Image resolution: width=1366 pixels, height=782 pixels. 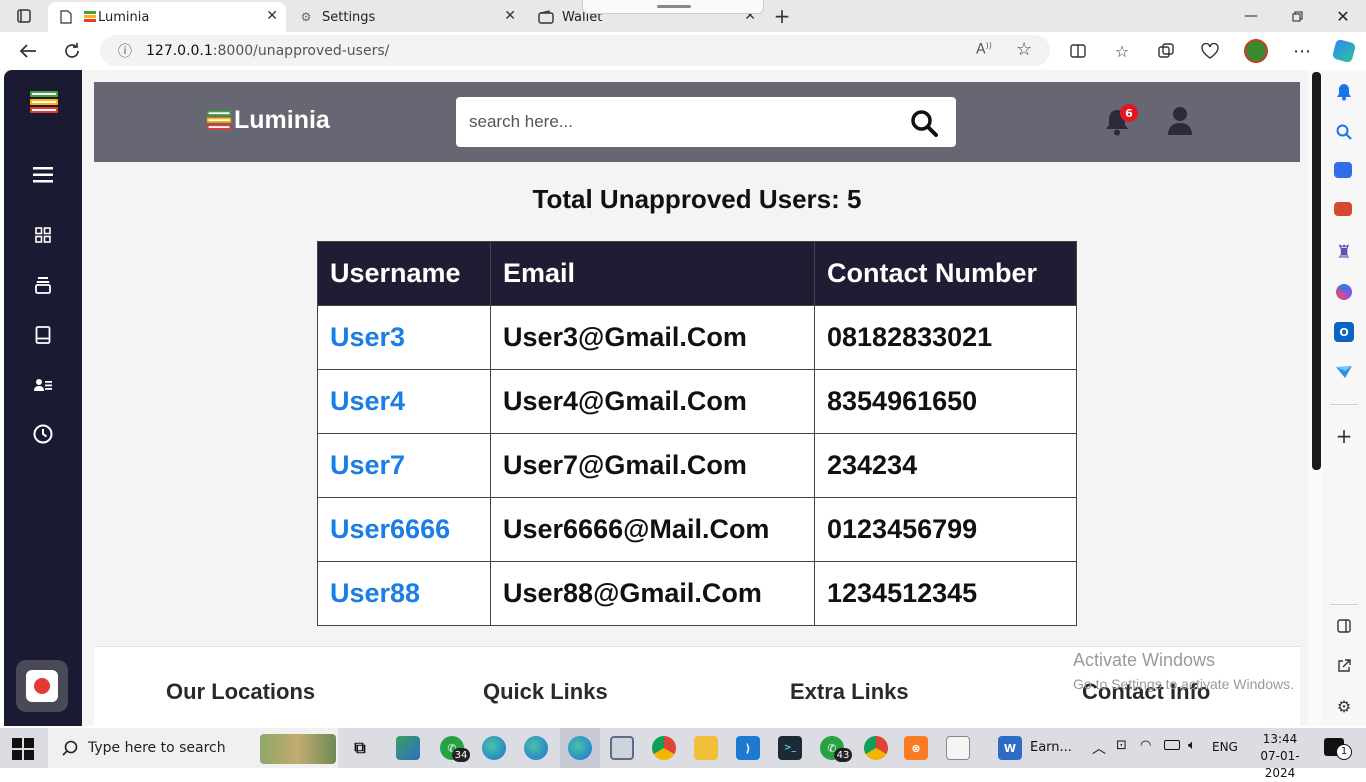 What do you see at coordinates (1166, 51) in the screenshot?
I see `collections-icon` at bounding box center [1166, 51].